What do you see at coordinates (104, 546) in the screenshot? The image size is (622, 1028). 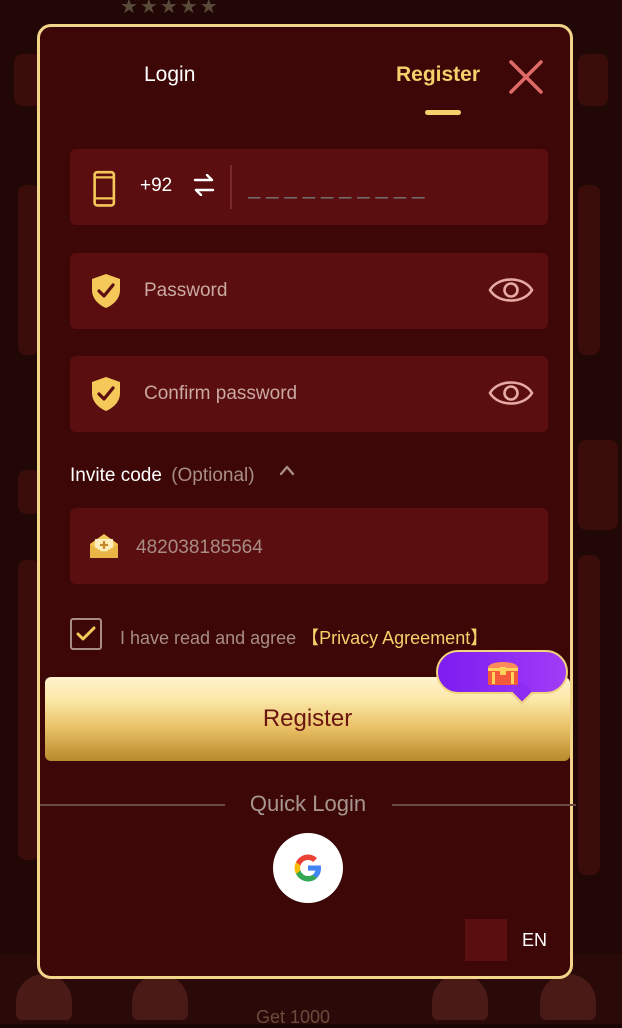 I see `envelope-icon` at bounding box center [104, 546].